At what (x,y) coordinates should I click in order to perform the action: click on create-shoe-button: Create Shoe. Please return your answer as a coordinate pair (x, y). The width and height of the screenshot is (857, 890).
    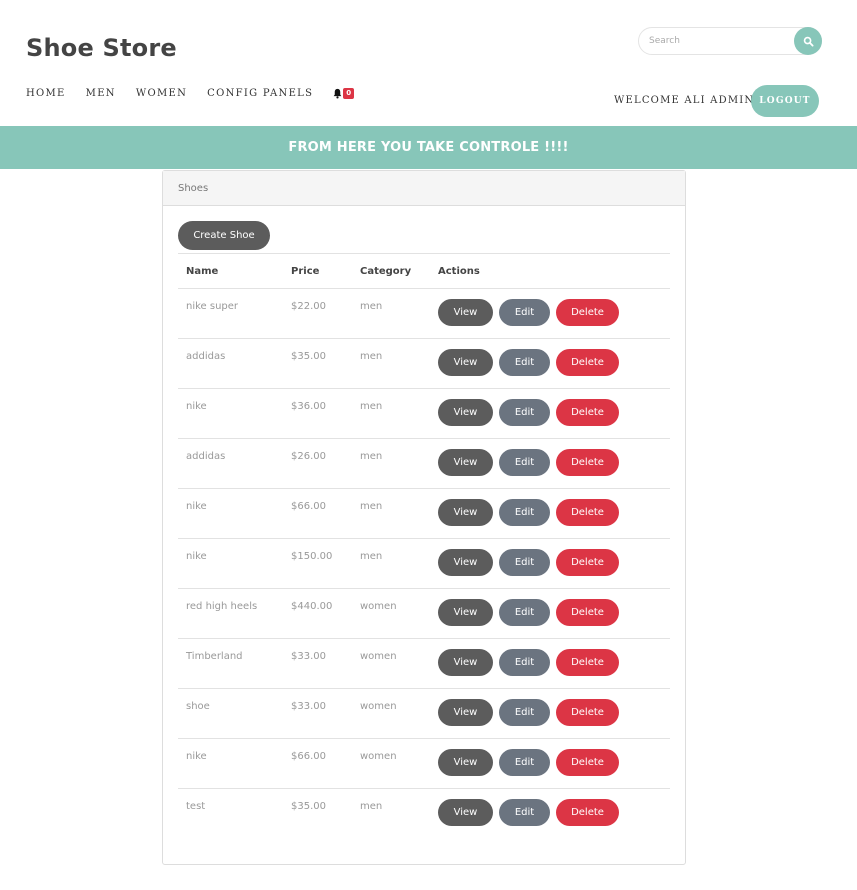
    Looking at the image, I should click on (224, 235).